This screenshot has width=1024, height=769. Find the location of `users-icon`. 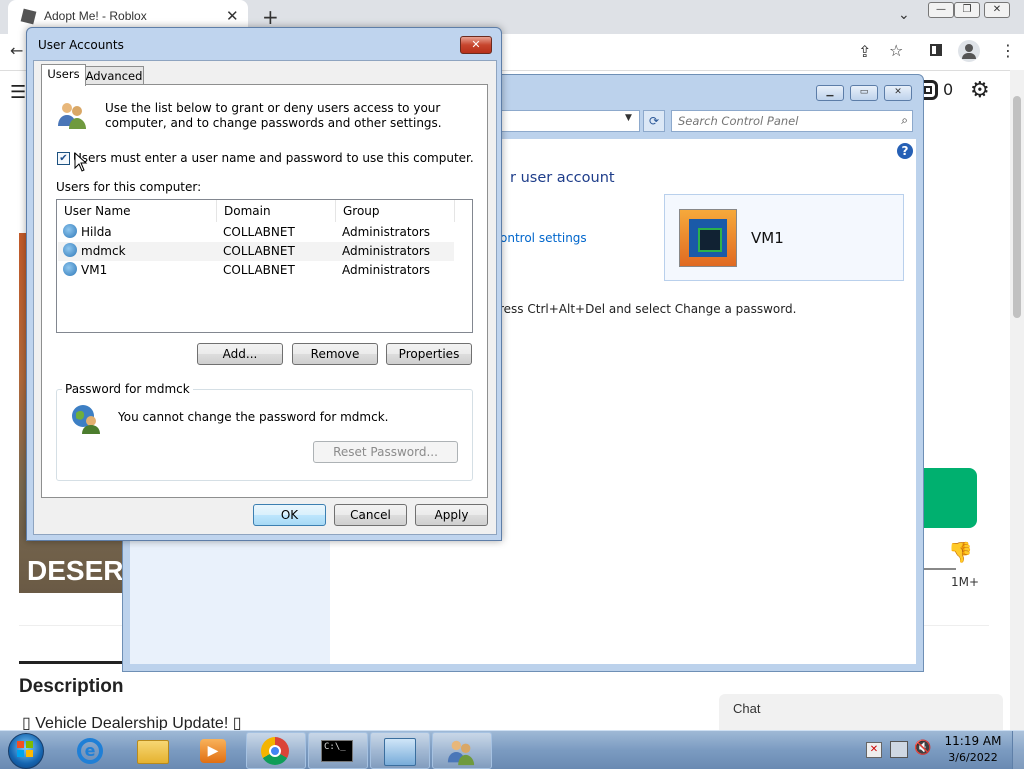

users-icon is located at coordinates (72, 116).